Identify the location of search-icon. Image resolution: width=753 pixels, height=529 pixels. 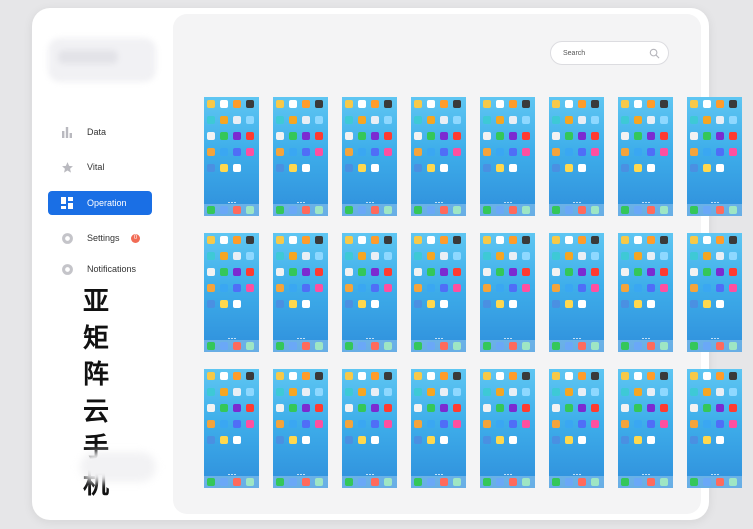
(654, 53).